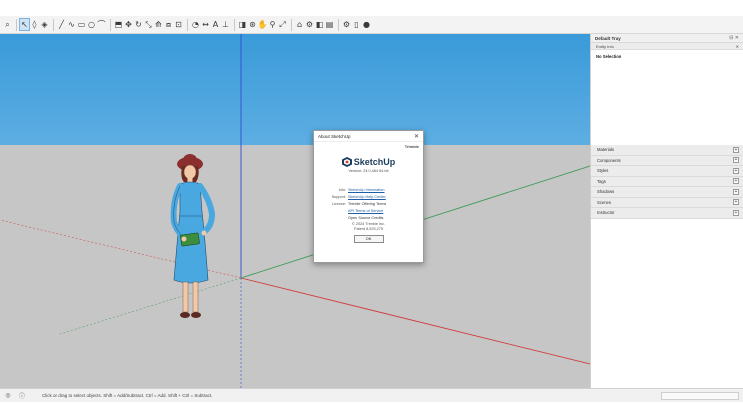  Describe the element at coordinates (667, 98) in the screenshot. I see `entity-info-body: No Selection` at that location.